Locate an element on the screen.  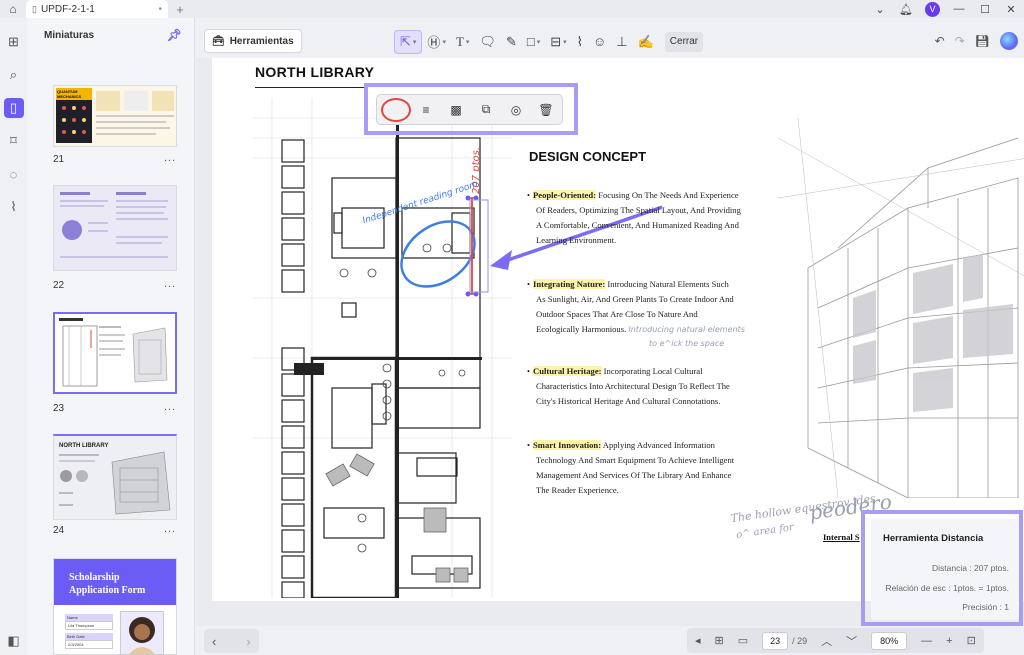
thumb25-form: Name Lila Thompson Birth Date 2/3/2004 is located at coordinates (89, 631).